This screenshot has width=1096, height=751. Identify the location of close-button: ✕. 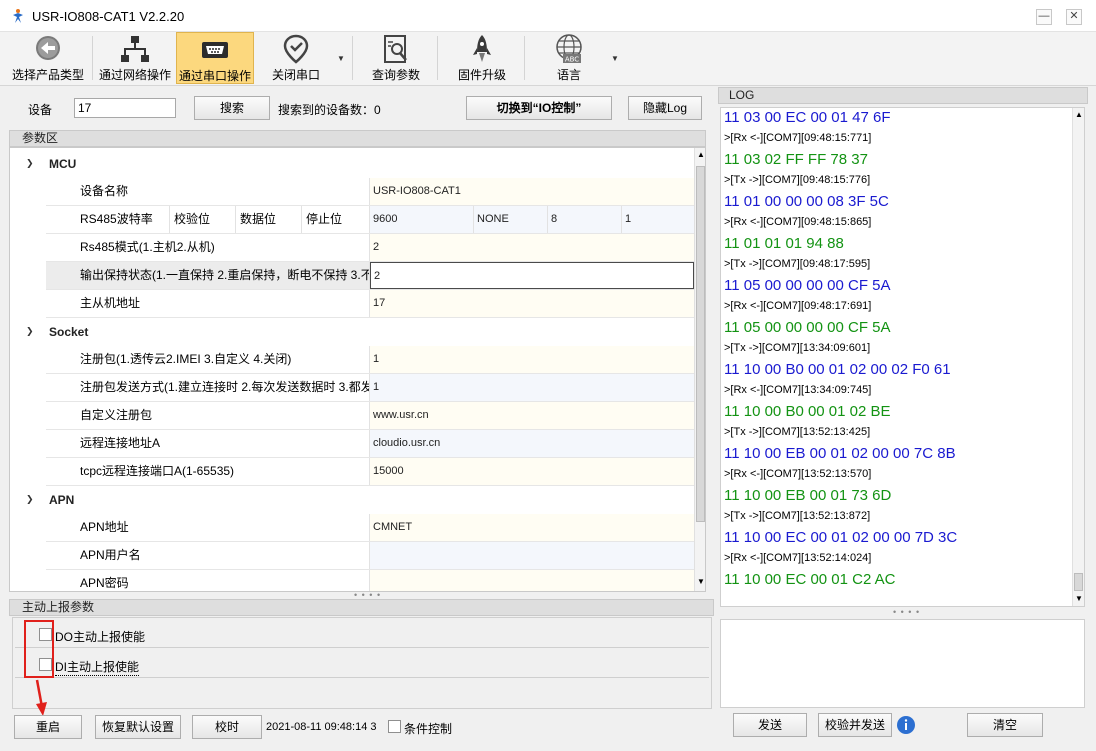
(1074, 17).